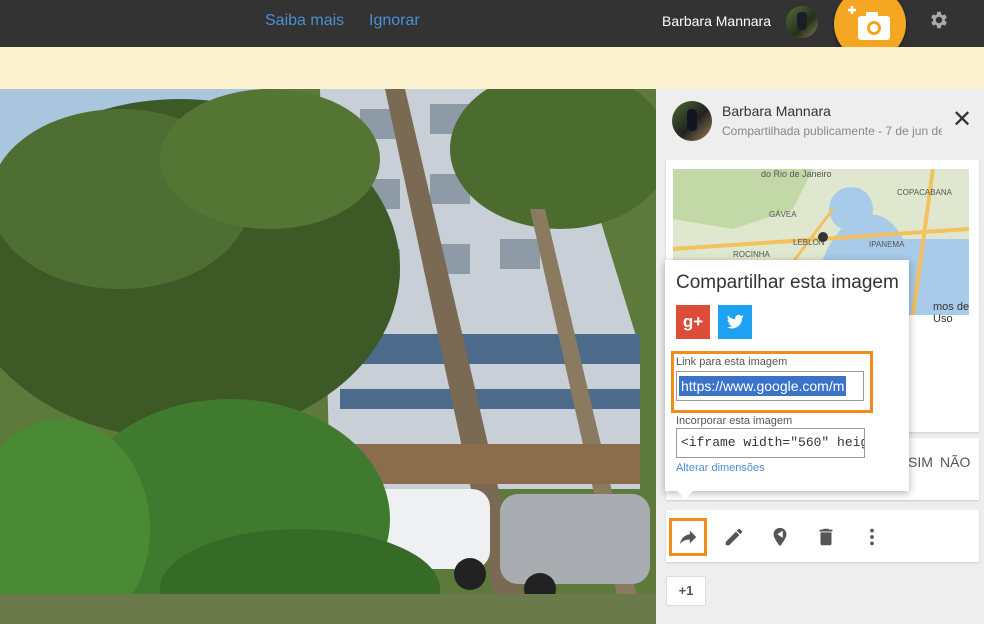  Describe the element at coordinates (394, 21) in the screenshot. I see `dismiss-link: Ignorar` at that location.